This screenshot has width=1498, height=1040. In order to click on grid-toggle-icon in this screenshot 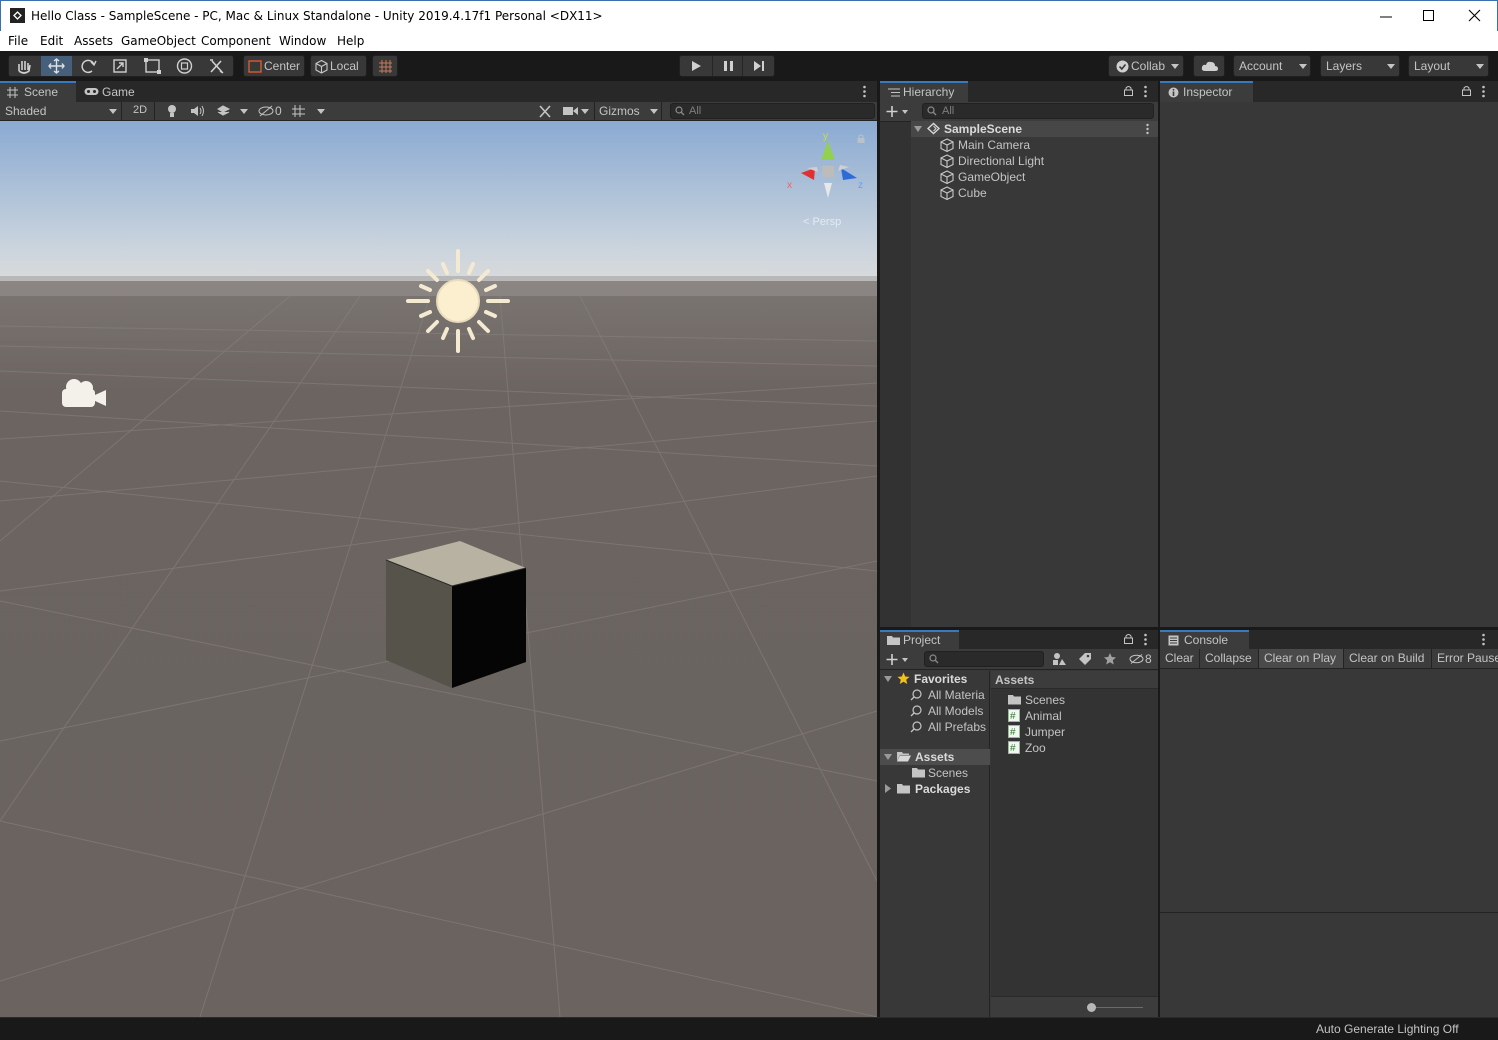, I will do `click(298, 111)`.